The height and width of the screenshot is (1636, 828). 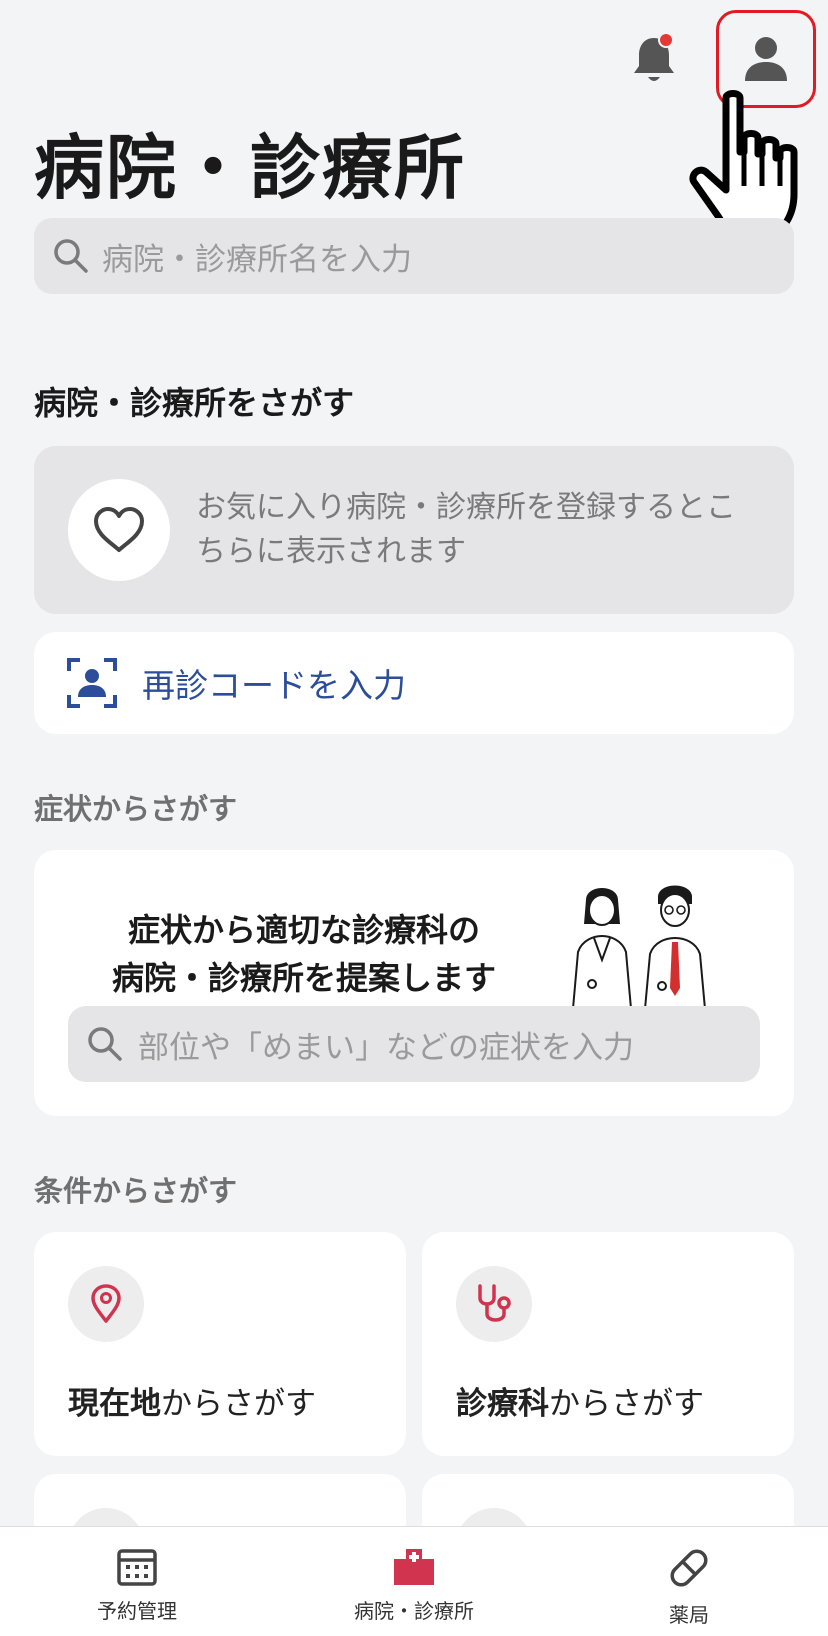 I want to click on nav-item-hospitals: 病院・診療所, so click(x=414, y=1584).